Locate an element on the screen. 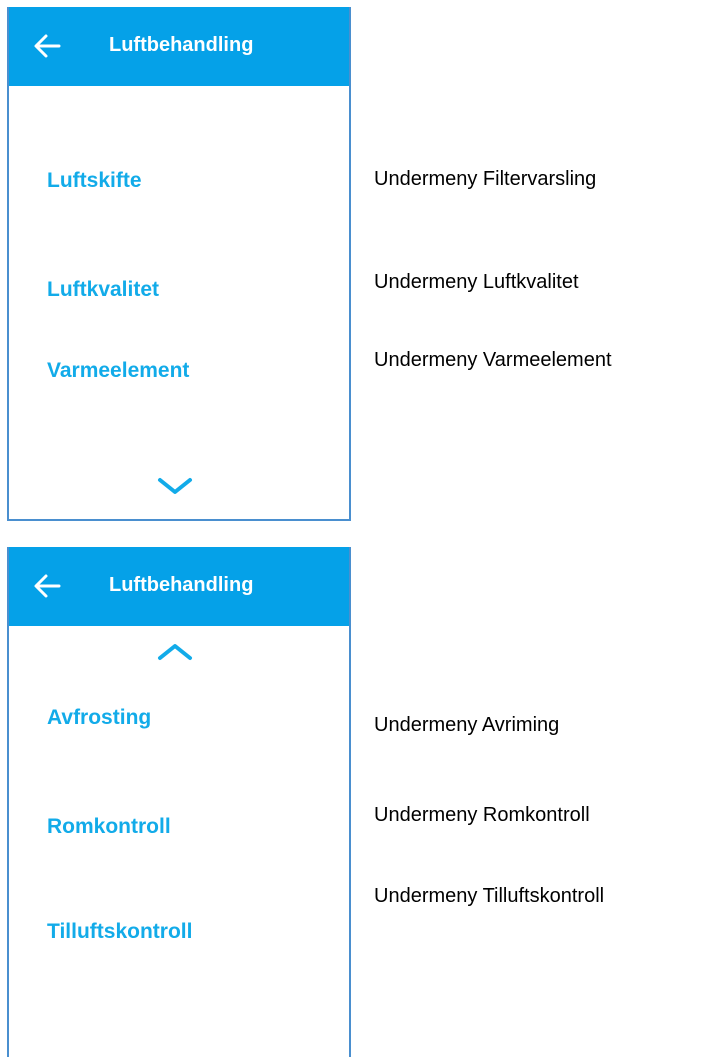 The image size is (707, 1057). menu-item-romkontroll: Romkontroll is located at coordinates (109, 827).